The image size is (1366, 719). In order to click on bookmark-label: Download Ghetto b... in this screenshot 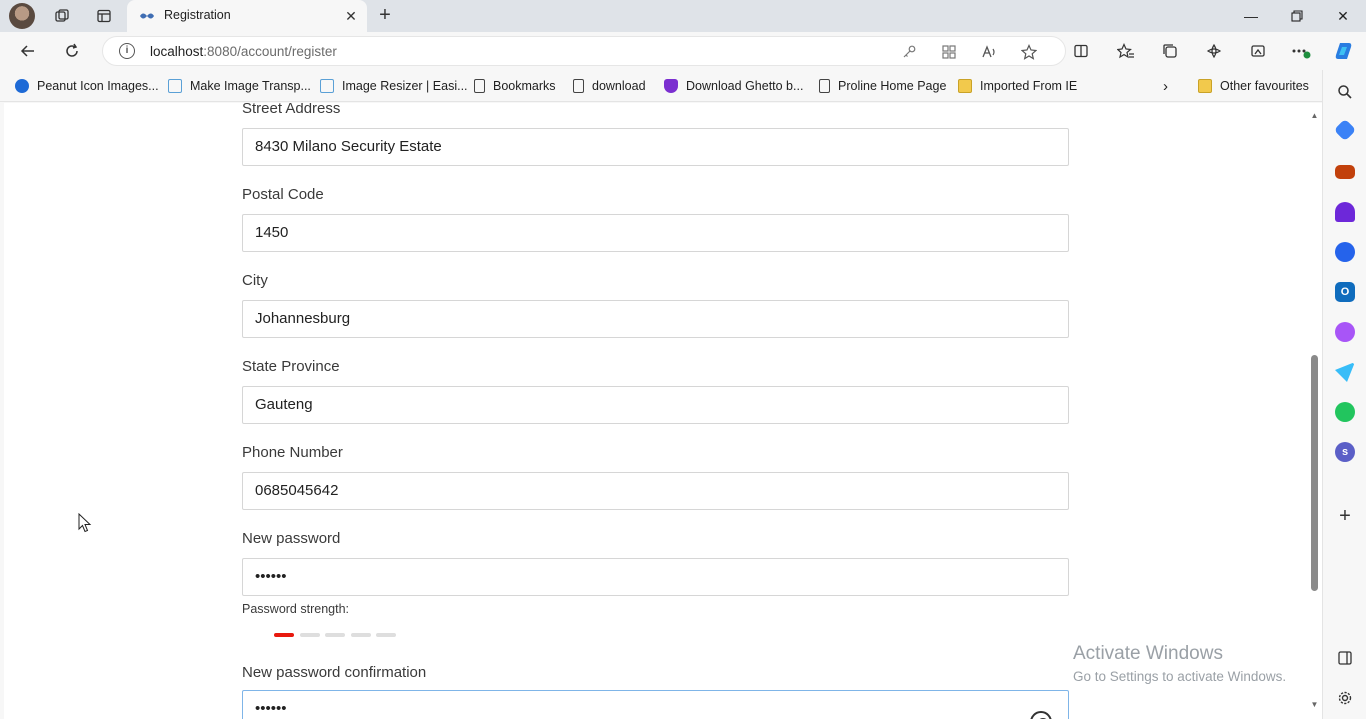, I will do `click(745, 86)`.